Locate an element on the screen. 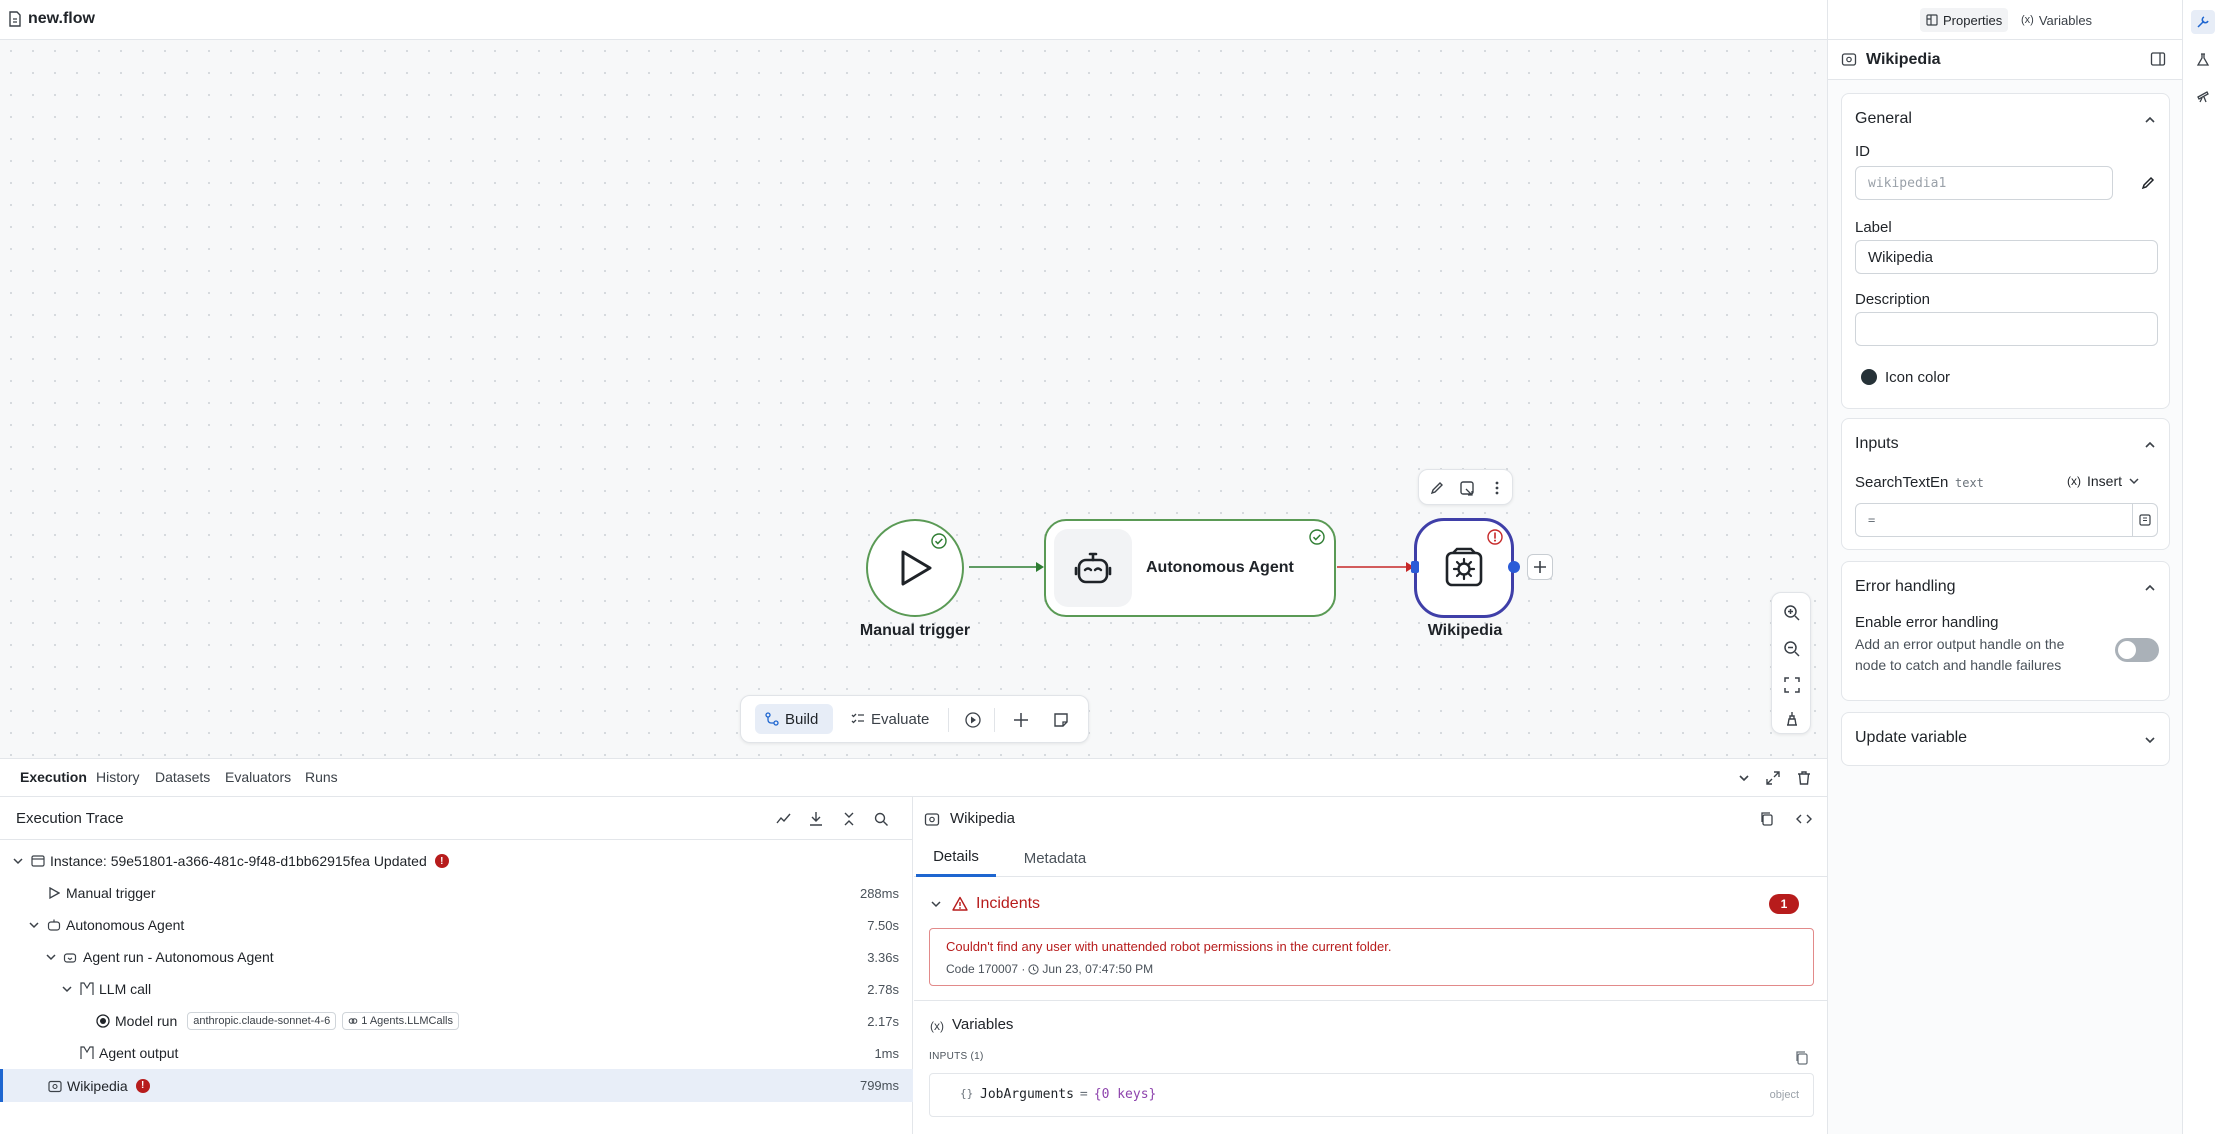  expression-editor-icon is located at coordinates (2144, 520).